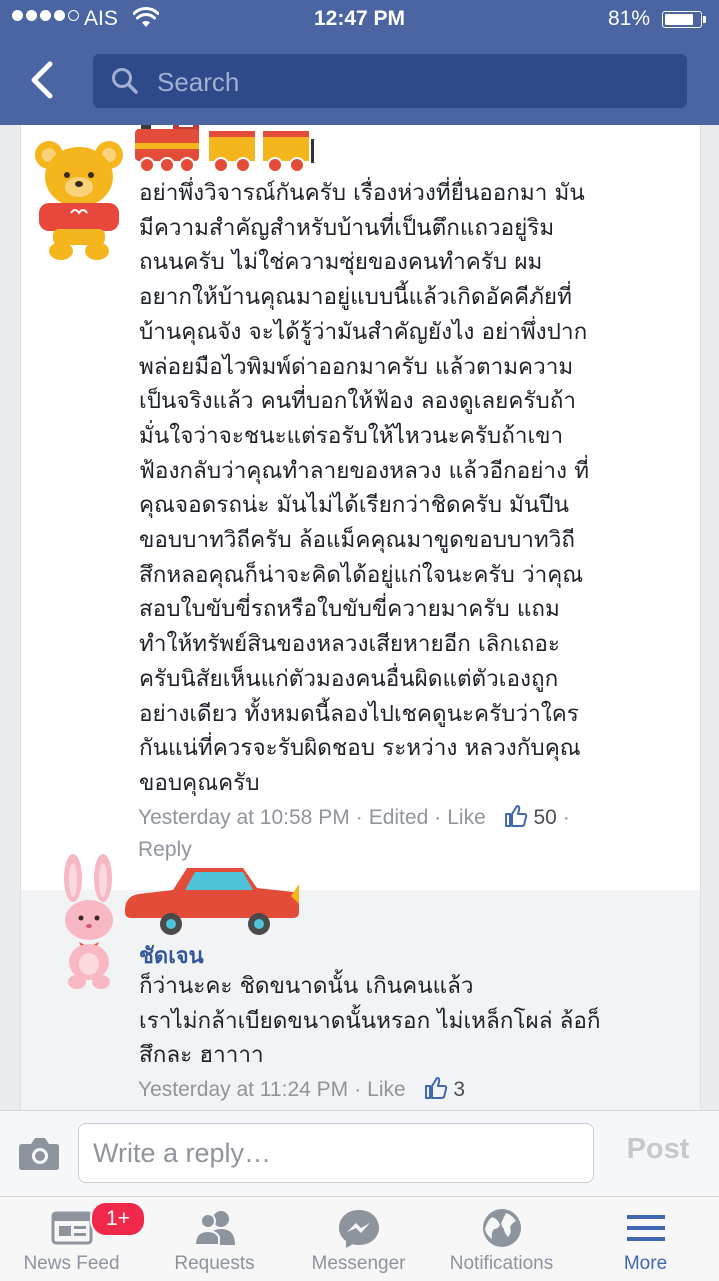  Describe the element at coordinates (244, 817) in the screenshot. I see `comment-timestamp: Yesterday at 10:58 PM` at that location.